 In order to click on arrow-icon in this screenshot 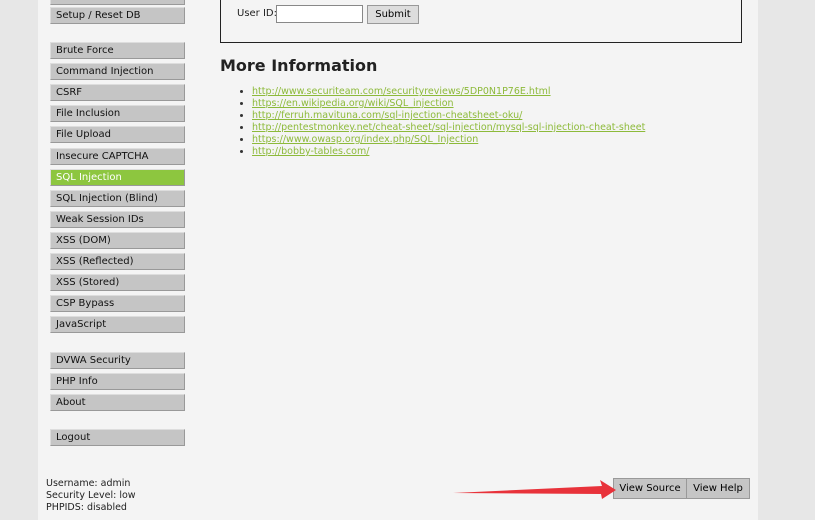, I will do `click(534, 489)`.